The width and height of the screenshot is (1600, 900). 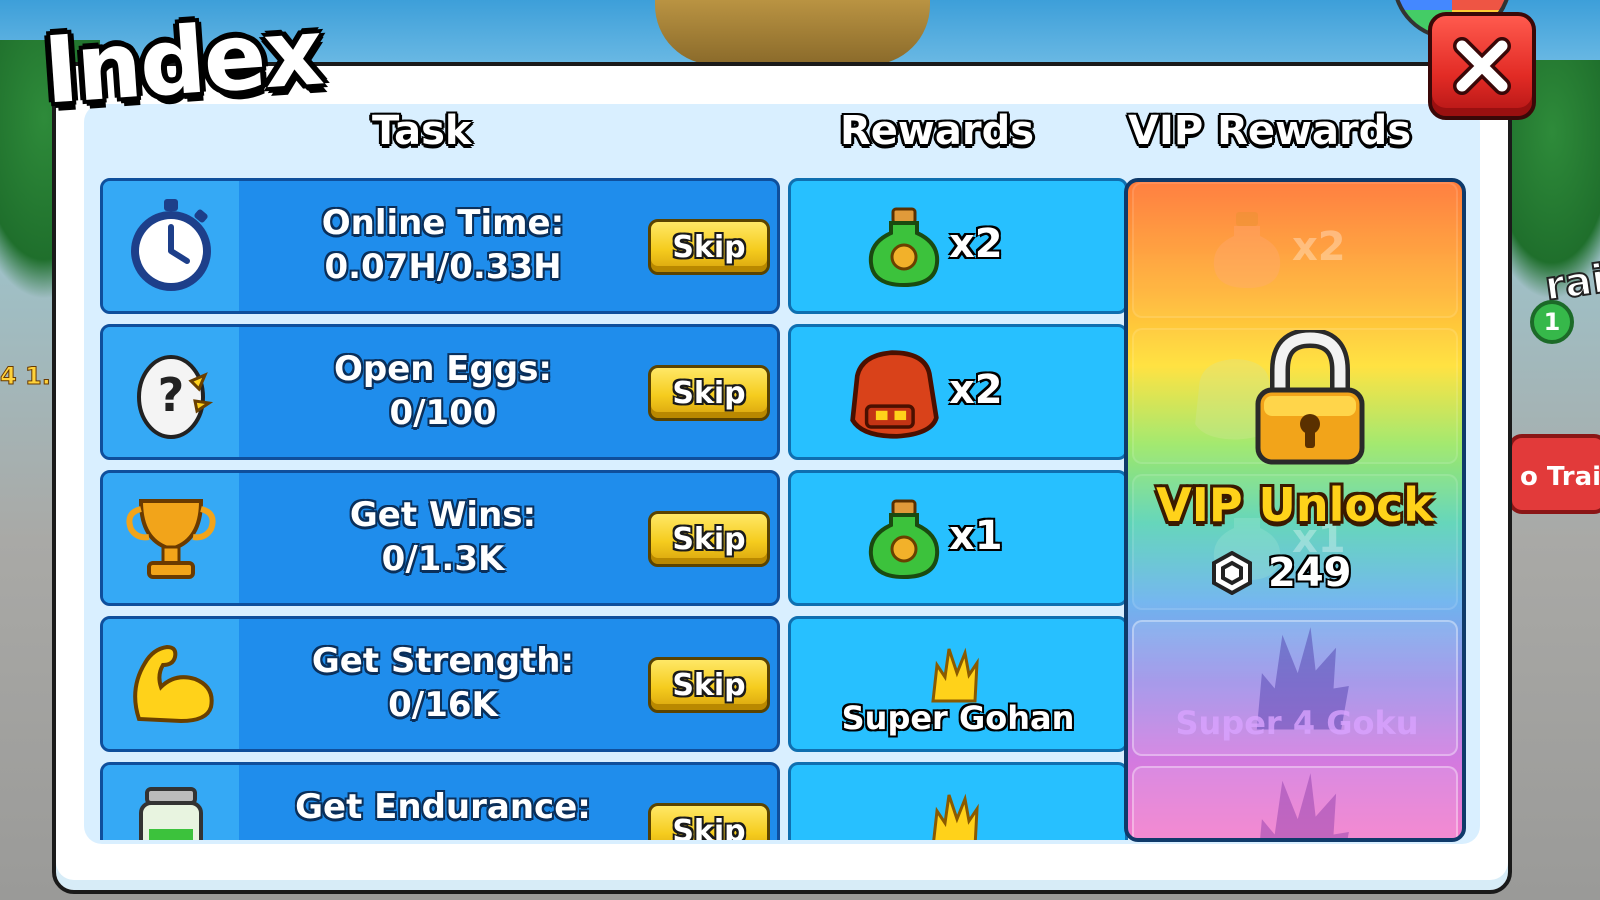 I want to click on vip-price: 249, so click(x=1281, y=573).